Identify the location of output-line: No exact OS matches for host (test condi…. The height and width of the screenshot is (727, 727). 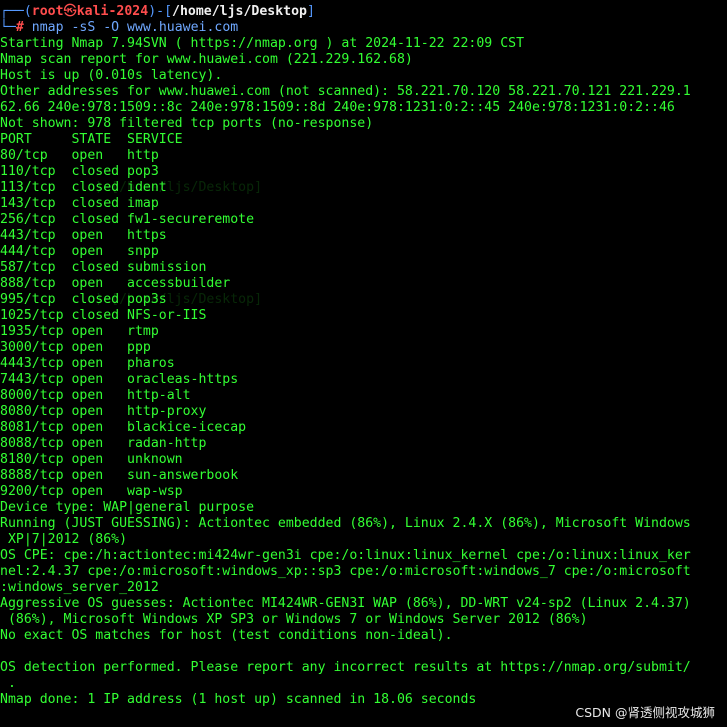
(226, 635).